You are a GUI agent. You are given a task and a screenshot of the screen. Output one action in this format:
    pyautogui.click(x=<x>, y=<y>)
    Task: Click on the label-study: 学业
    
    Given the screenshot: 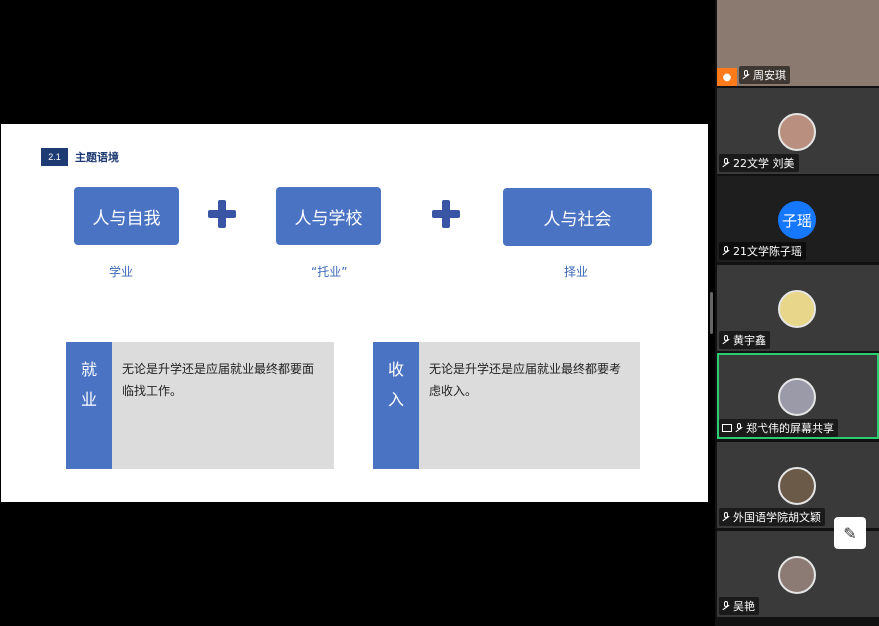 What is the action you would take?
    pyautogui.click(x=121, y=272)
    